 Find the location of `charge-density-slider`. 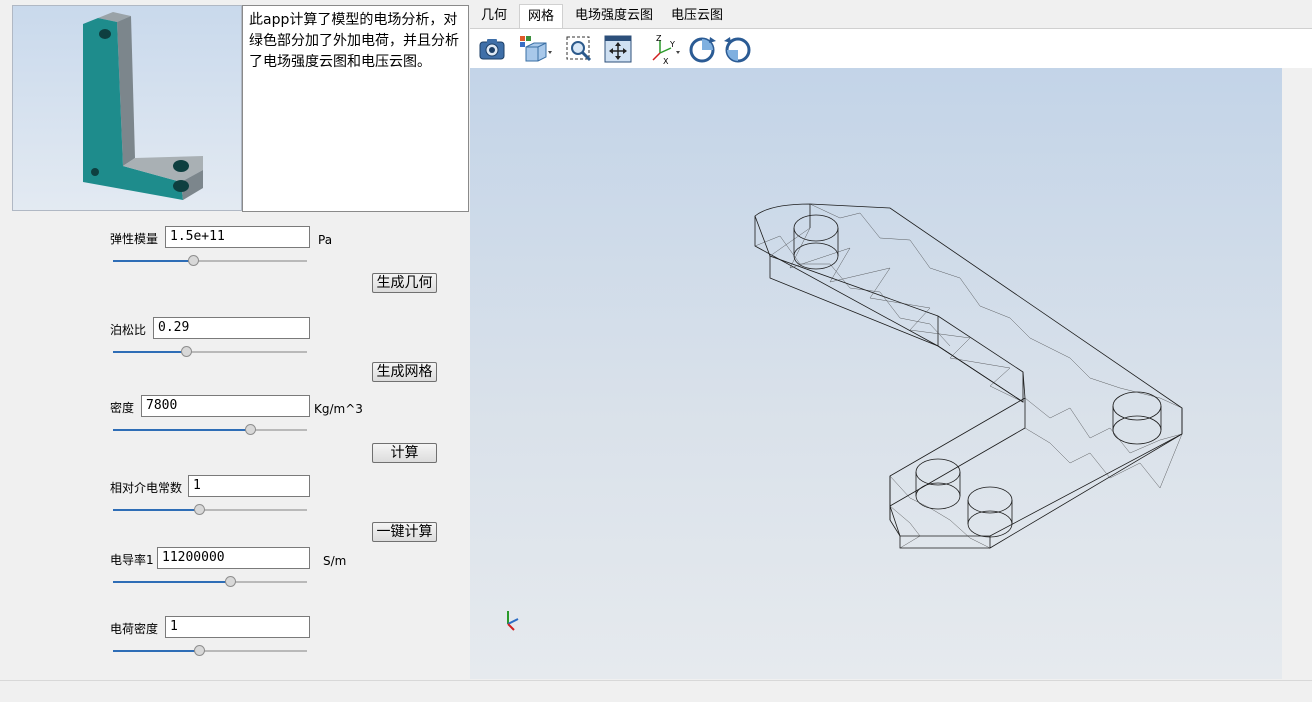

charge-density-slider is located at coordinates (210, 651).